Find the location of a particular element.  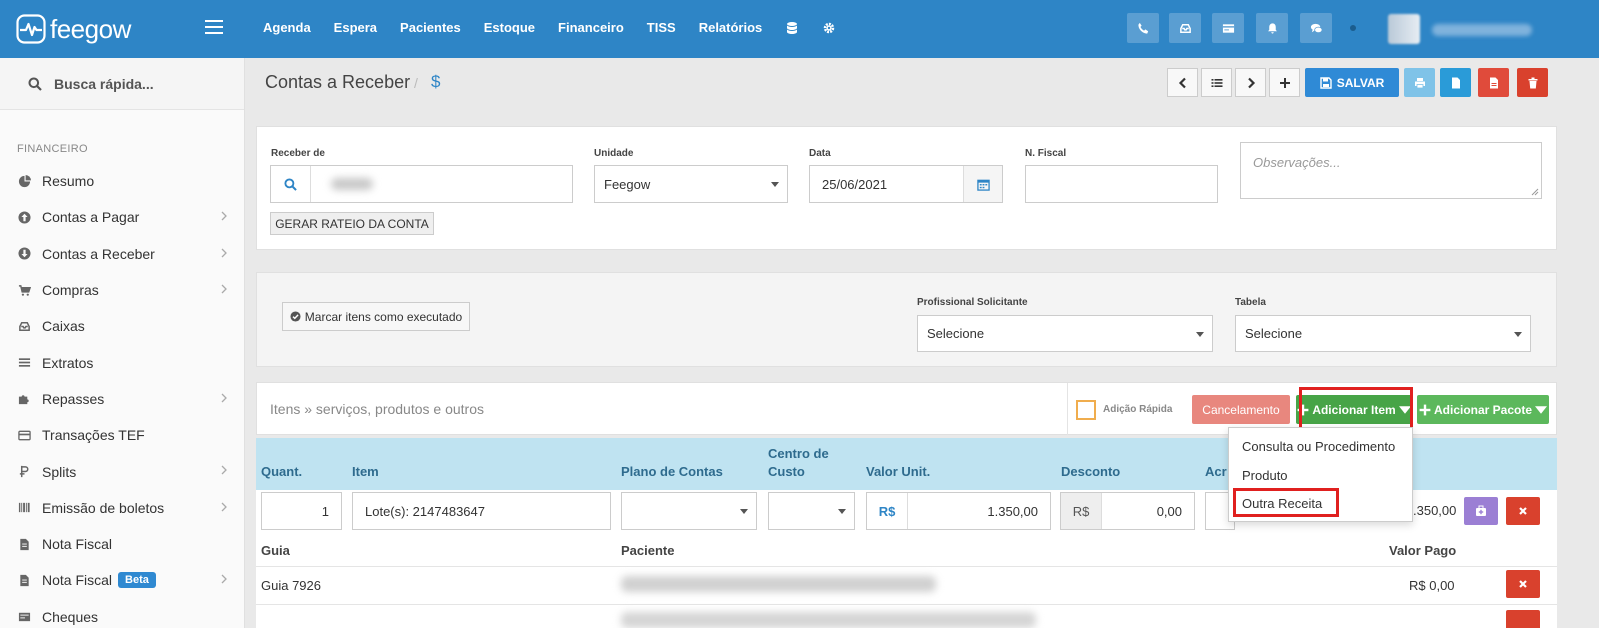

desconto-input: R$ 0,00 is located at coordinates (1127, 511).